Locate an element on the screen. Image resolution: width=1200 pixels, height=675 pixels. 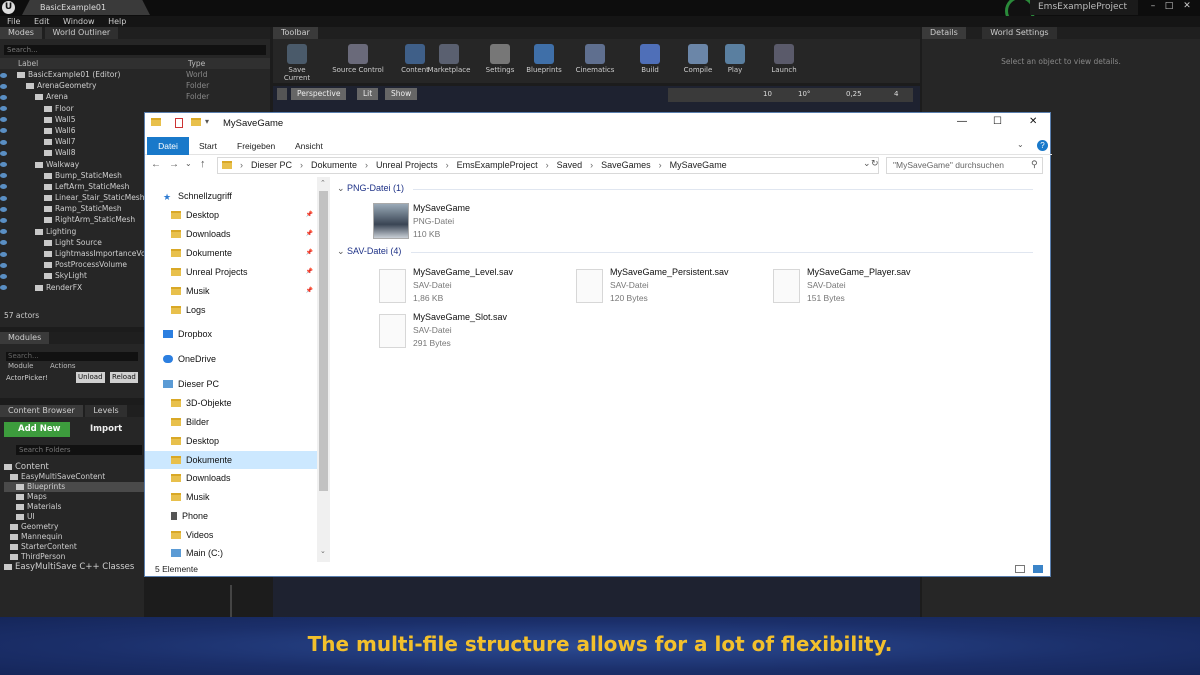
content-folder: Mannequin is located at coordinates (74, 537).